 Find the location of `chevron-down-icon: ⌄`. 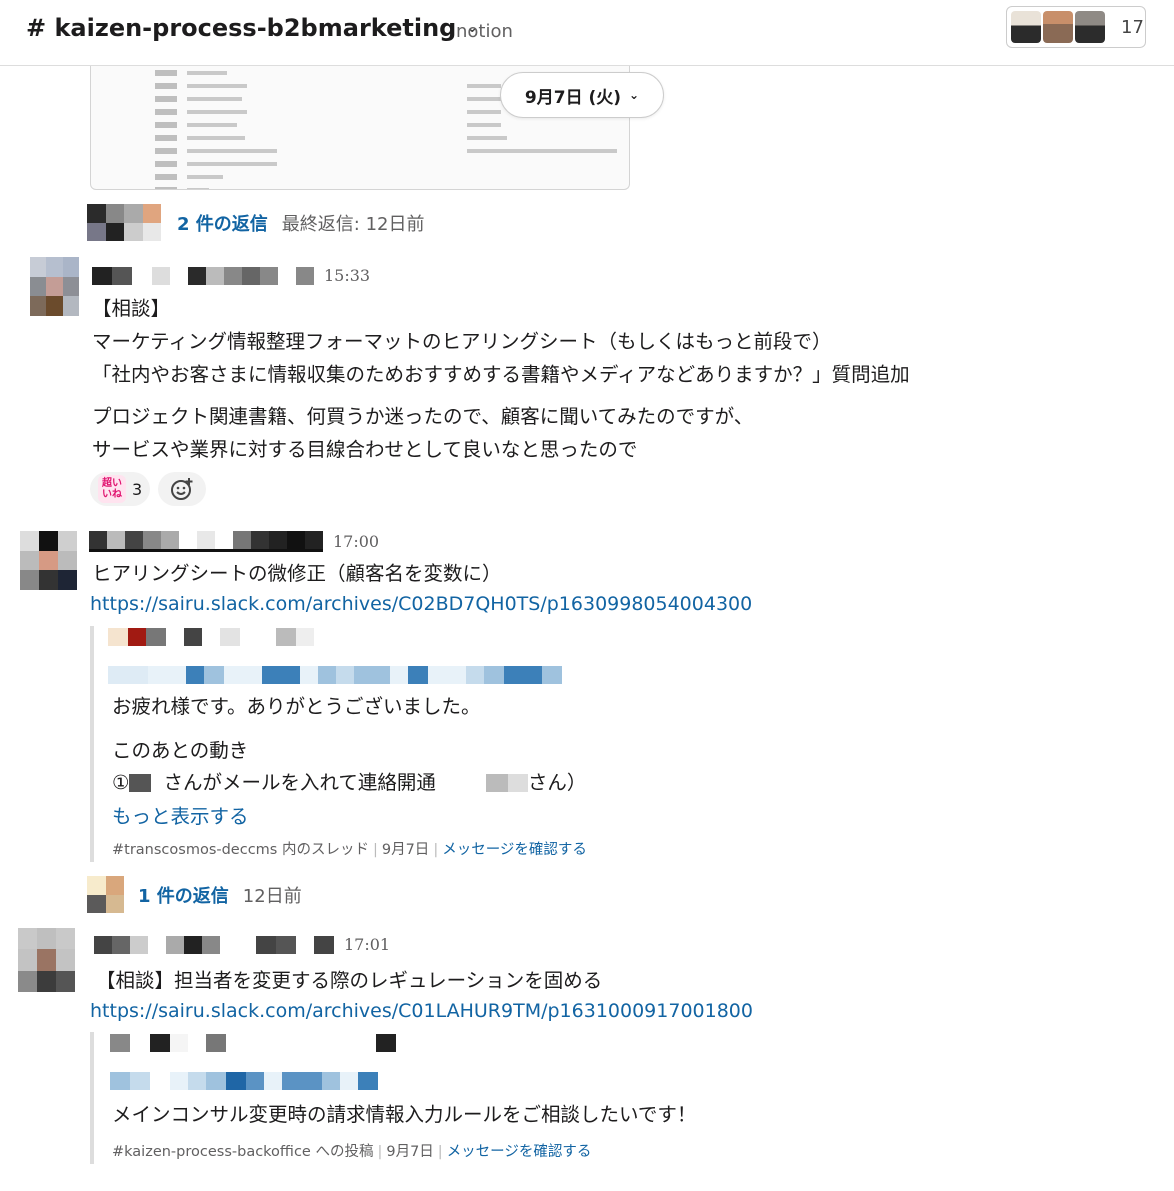

chevron-down-icon: ⌄ is located at coordinates (634, 95).